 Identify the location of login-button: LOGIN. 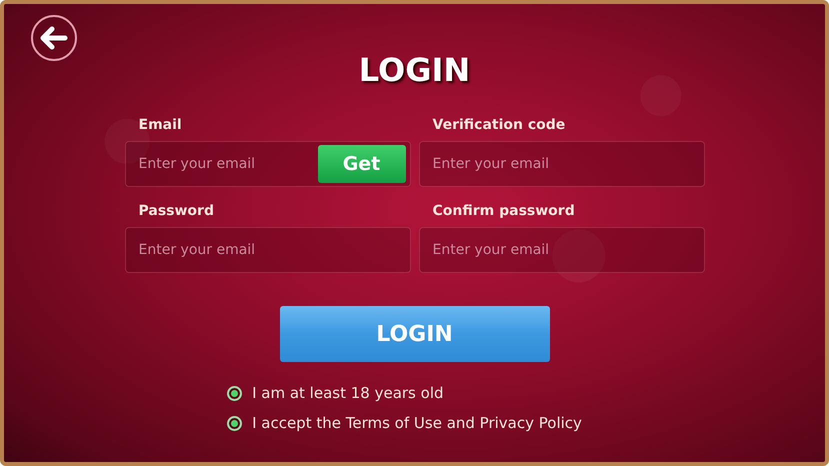
(415, 334).